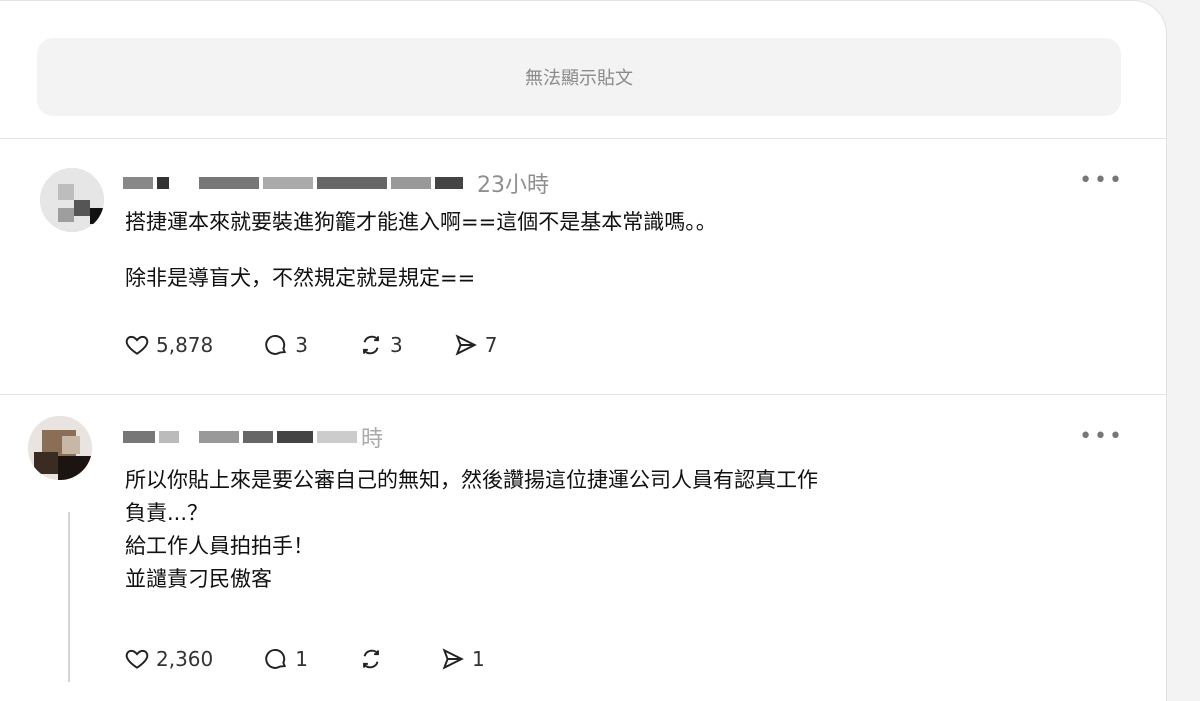 The width and height of the screenshot is (1200, 701). Describe the element at coordinates (69, 597) in the screenshot. I see `thread-line` at that location.